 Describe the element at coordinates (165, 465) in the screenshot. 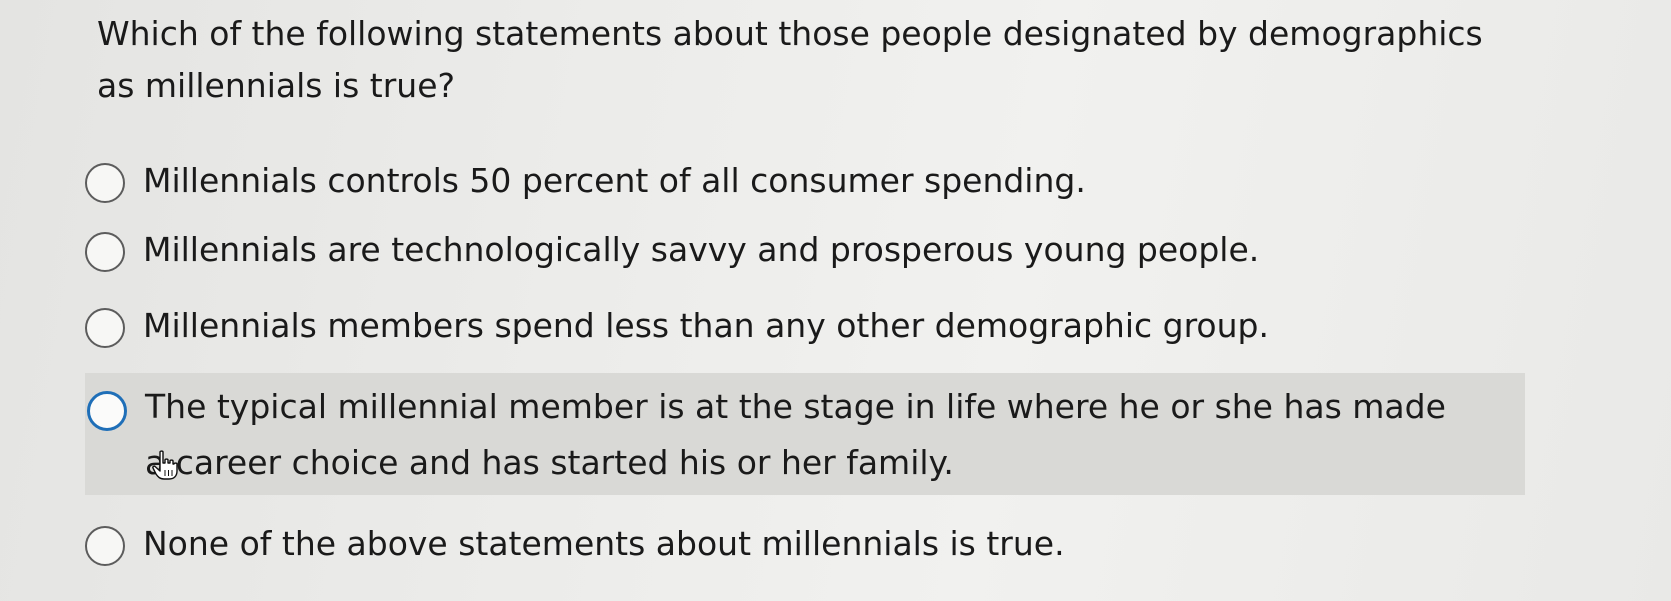

I see `hand-pointer-icon` at that location.